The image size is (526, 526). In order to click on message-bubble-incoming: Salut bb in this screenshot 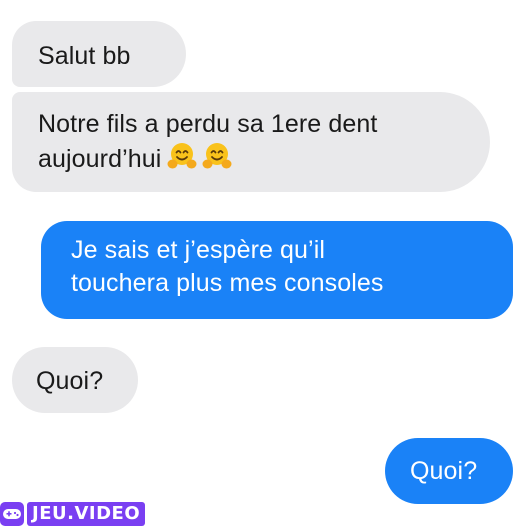, I will do `click(99, 54)`.